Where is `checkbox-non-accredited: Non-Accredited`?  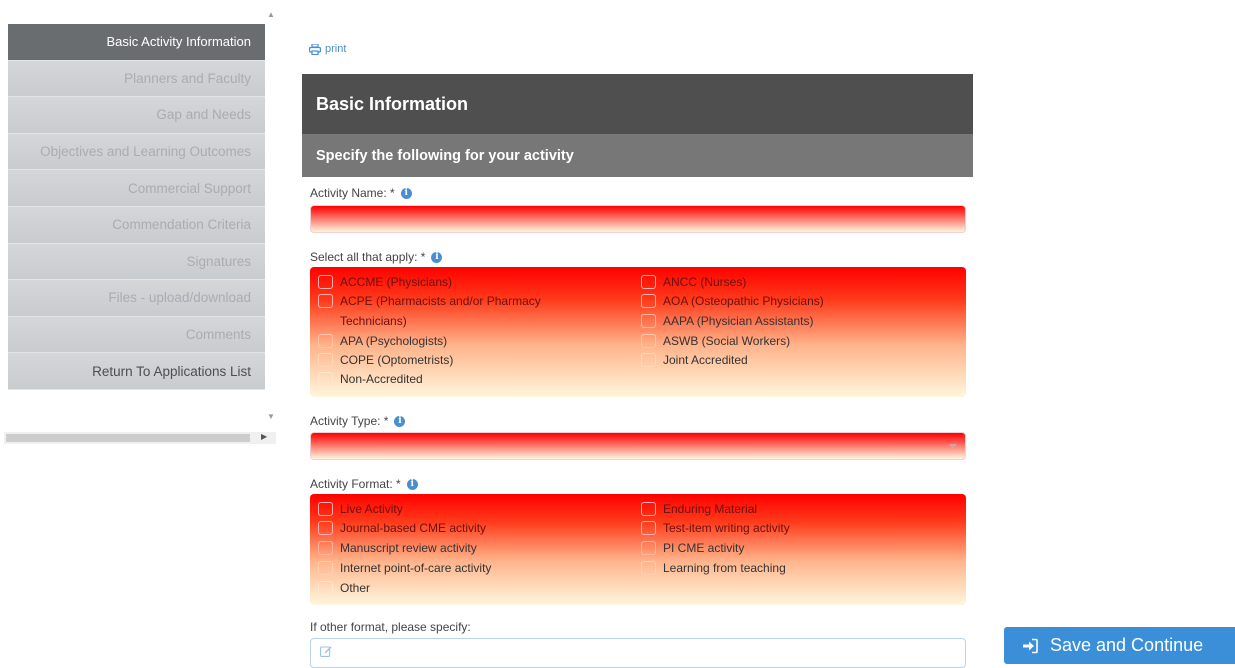 checkbox-non-accredited: Non-Accredited is located at coordinates (370, 379).